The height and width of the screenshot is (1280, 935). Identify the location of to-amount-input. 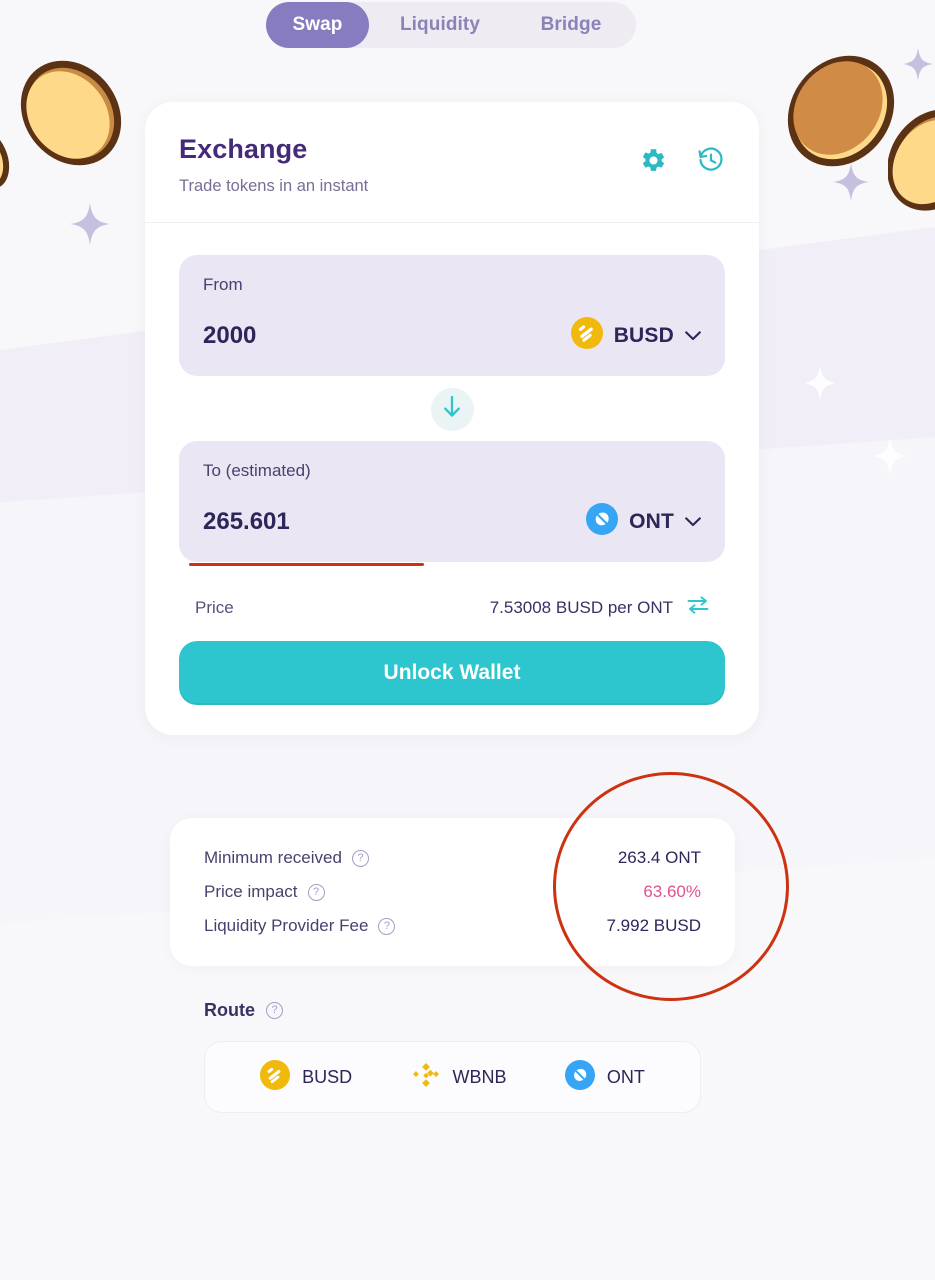
(353, 521).